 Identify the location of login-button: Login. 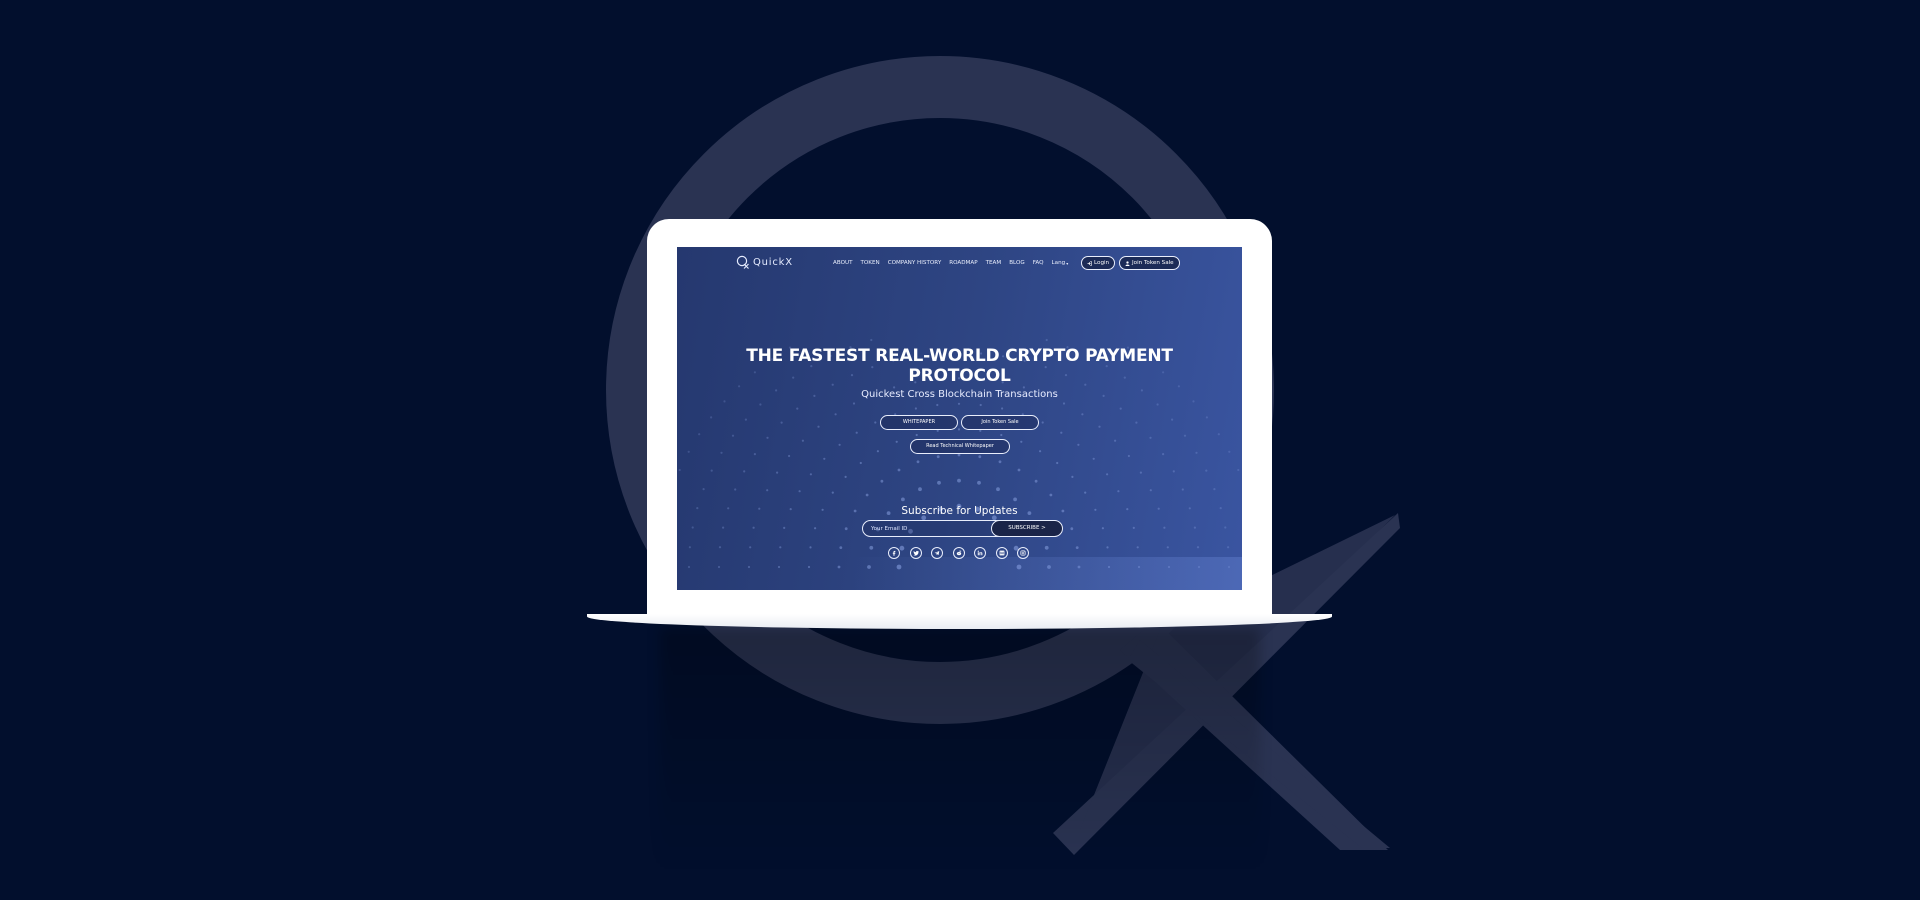
(1098, 263).